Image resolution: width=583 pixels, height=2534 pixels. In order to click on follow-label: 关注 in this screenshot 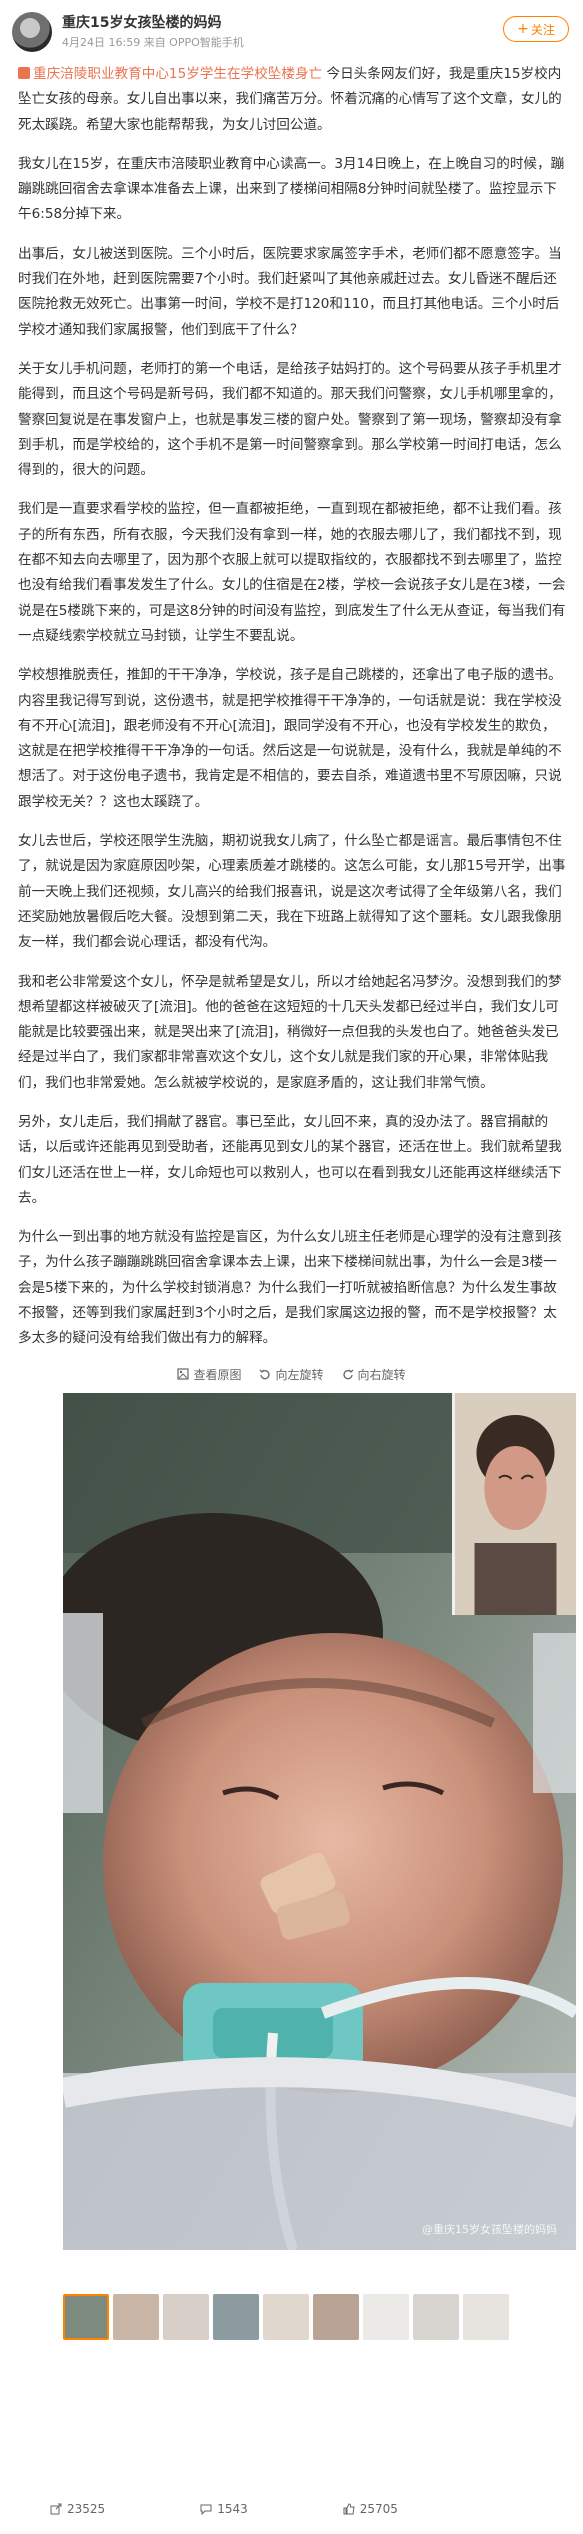, I will do `click(542, 29)`.